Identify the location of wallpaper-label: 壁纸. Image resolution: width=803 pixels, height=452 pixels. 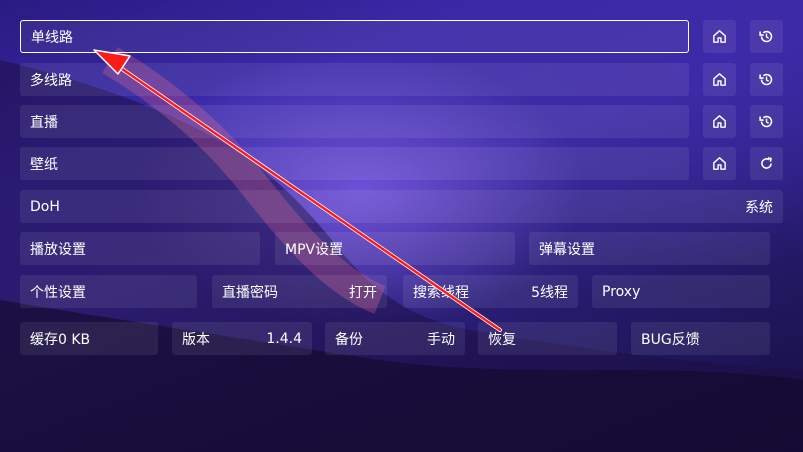
(44, 164).